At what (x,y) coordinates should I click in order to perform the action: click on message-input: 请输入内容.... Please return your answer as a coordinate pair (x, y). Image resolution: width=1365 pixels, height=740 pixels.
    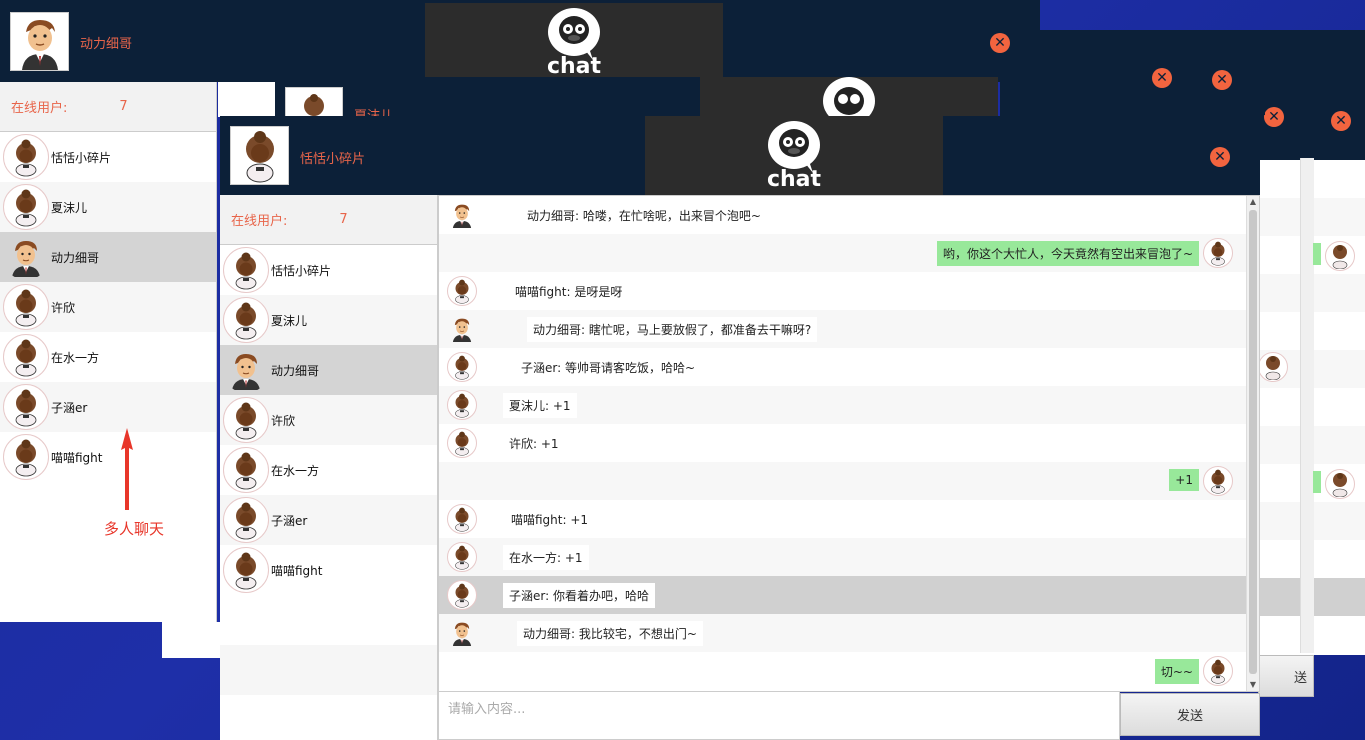
    Looking at the image, I should click on (779, 716).